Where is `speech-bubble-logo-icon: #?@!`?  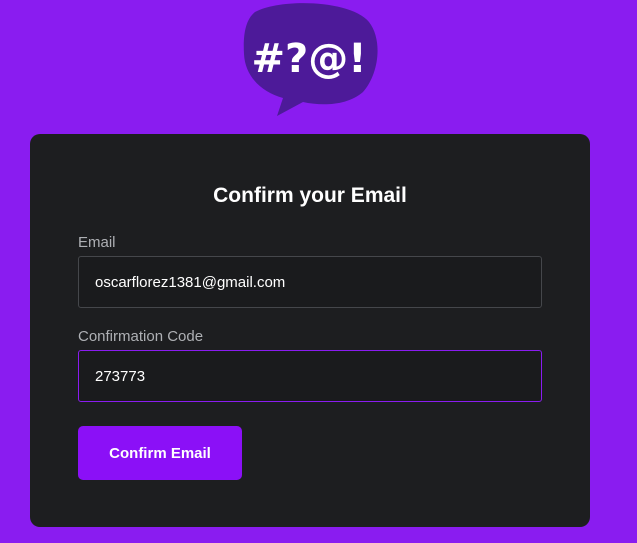
speech-bubble-logo-icon: #?@! is located at coordinates (310, 60).